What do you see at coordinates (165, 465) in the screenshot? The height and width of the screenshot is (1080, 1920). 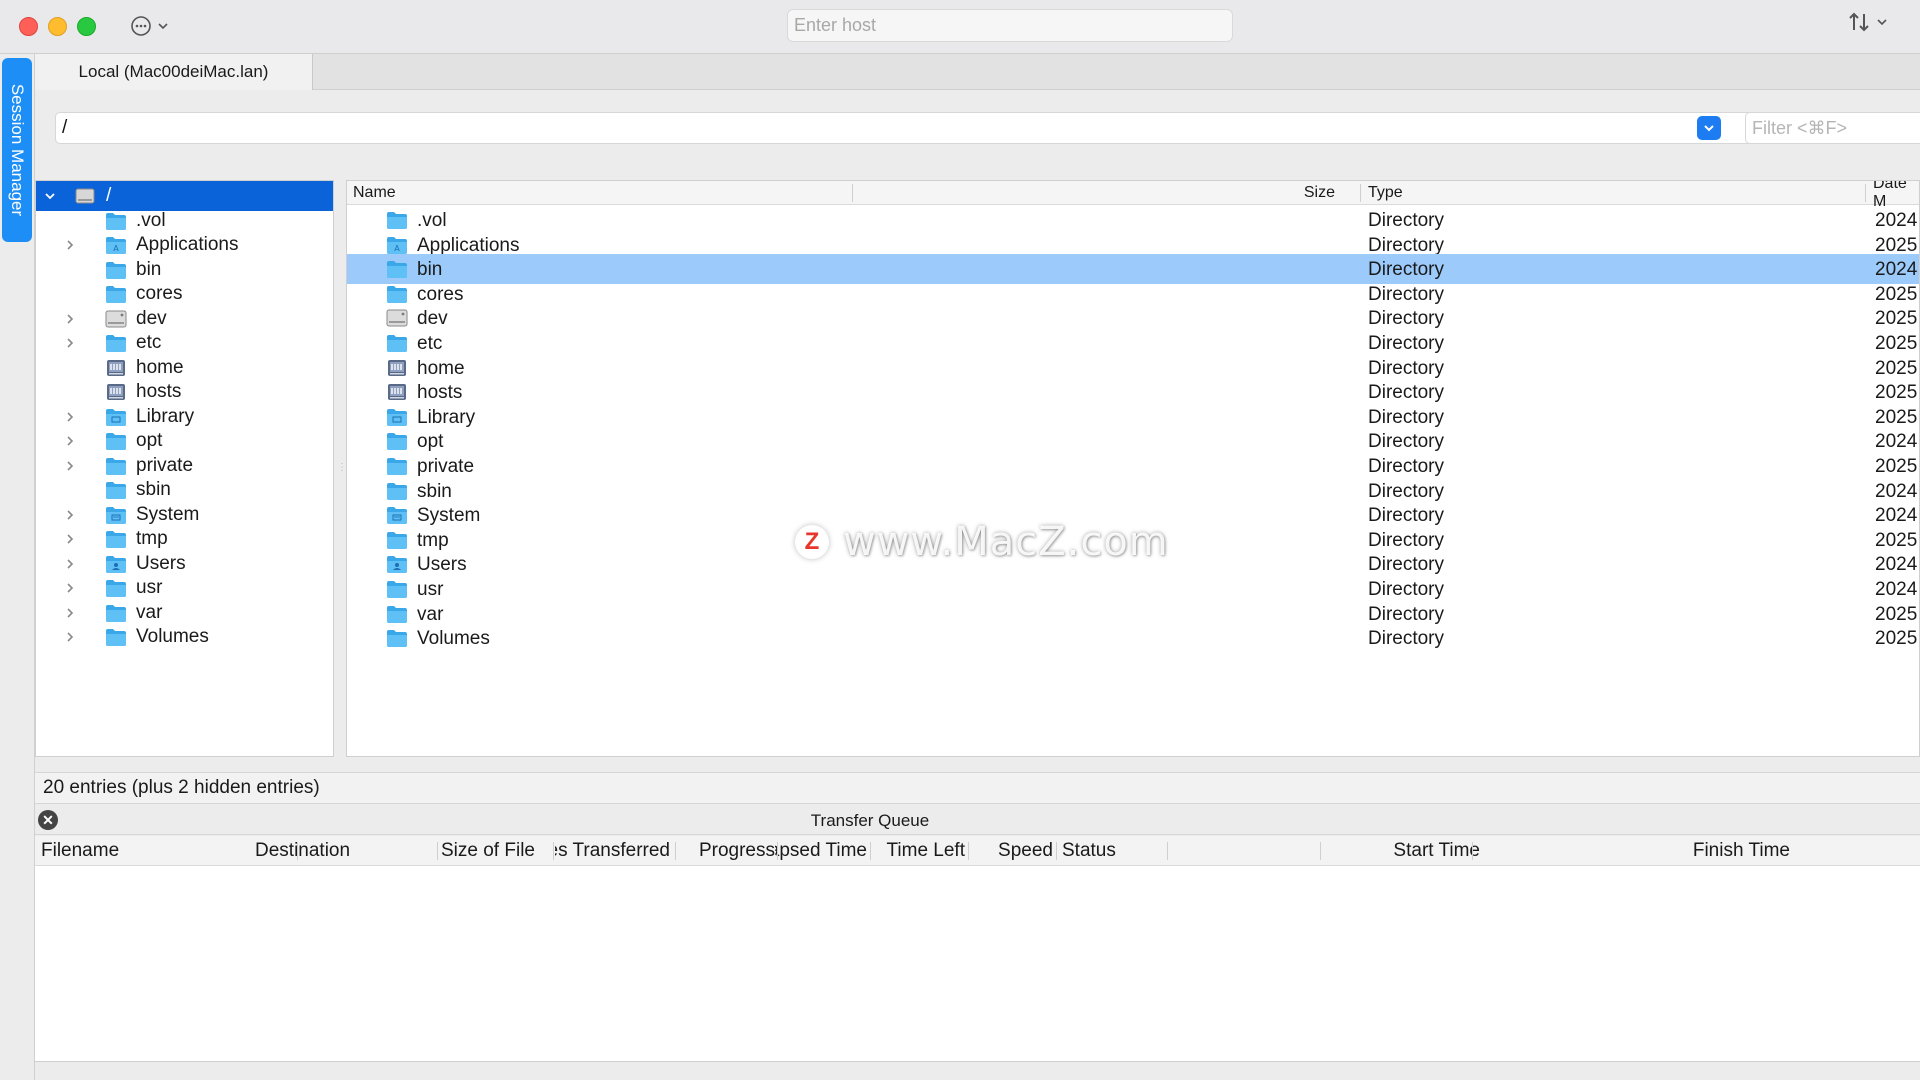 I see `tree-item-label: private` at bounding box center [165, 465].